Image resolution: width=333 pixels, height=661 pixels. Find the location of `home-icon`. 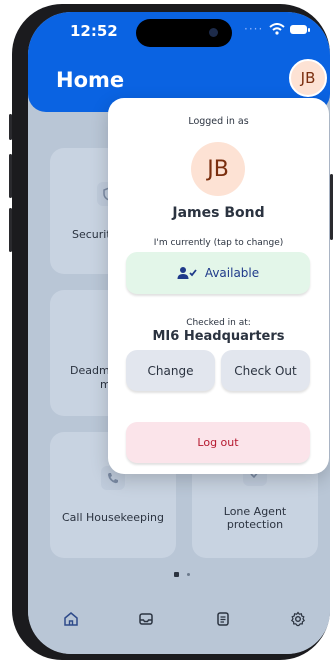

home-icon is located at coordinates (71, 619).